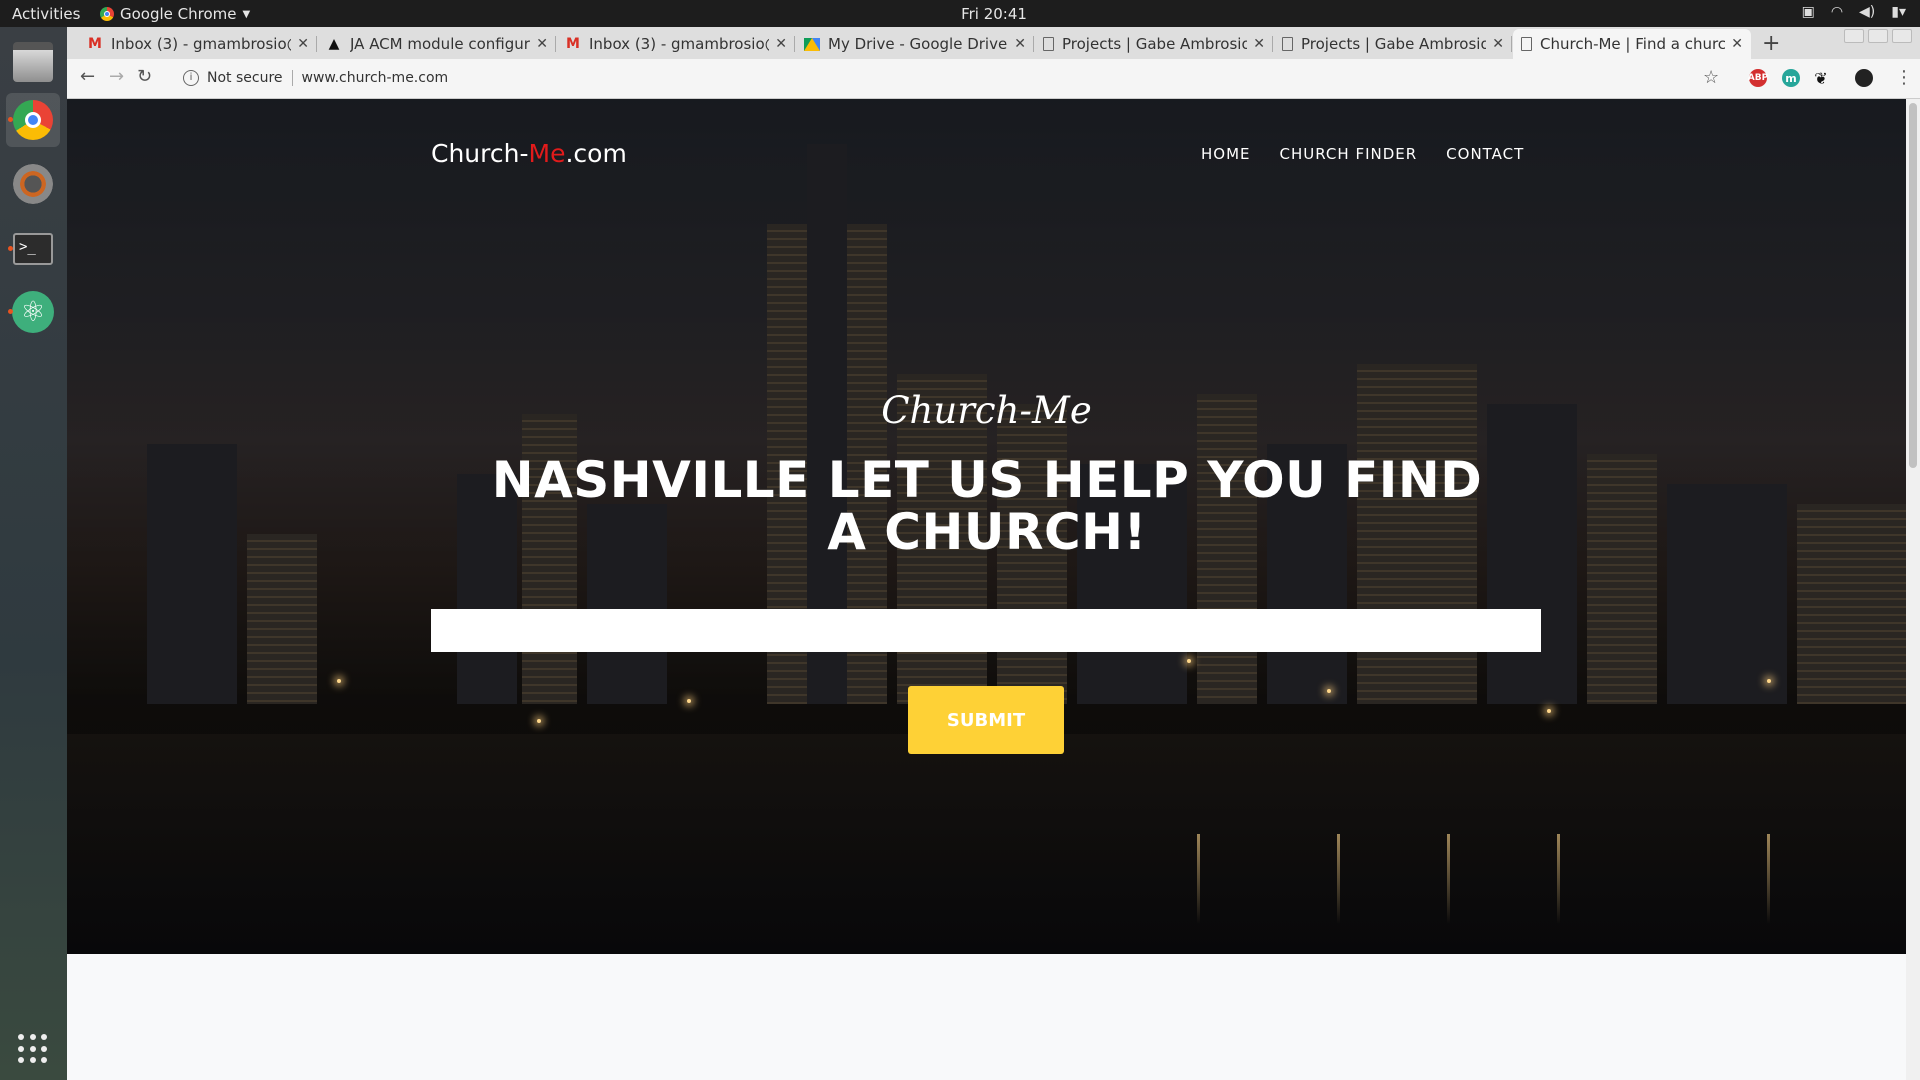 Image resolution: width=1920 pixels, height=1080 pixels. I want to click on brand-logo-link: Church-Me.com, so click(529, 153).